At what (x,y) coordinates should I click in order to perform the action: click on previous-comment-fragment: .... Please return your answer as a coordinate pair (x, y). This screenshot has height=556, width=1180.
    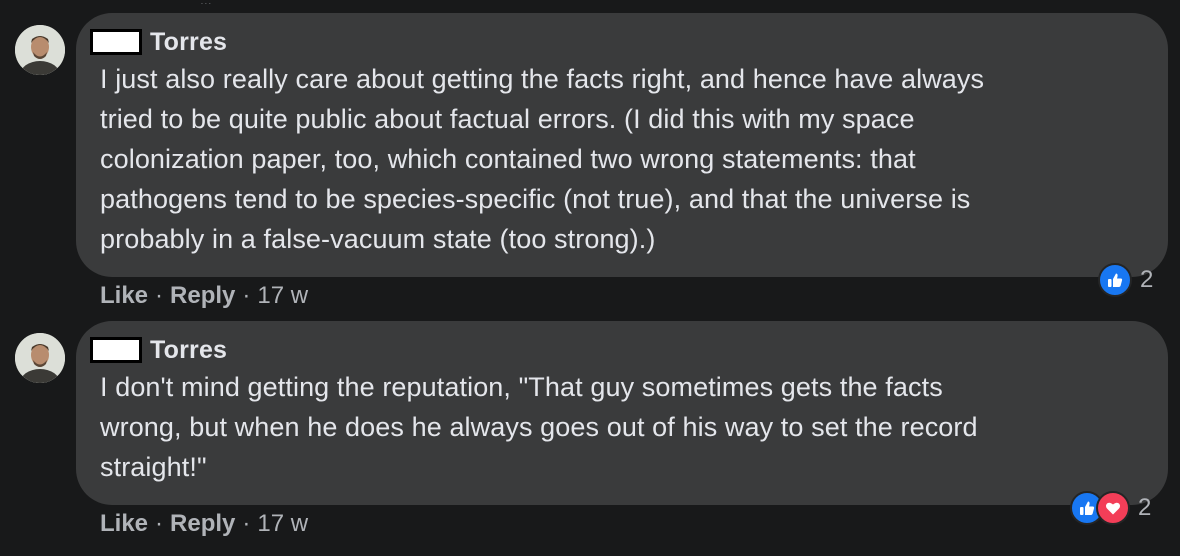
    Looking at the image, I should click on (222, 2).